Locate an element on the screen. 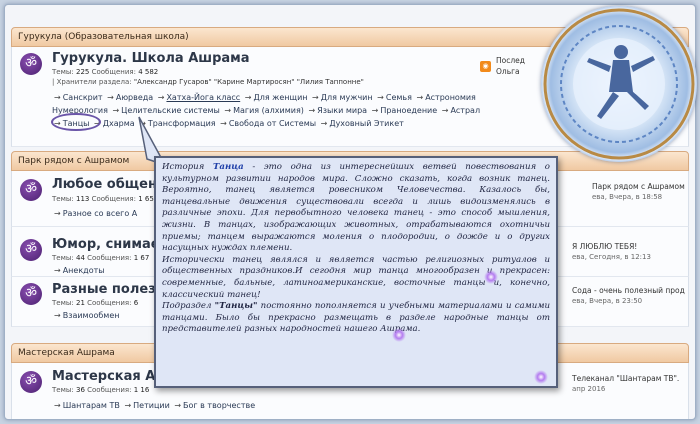 This screenshot has height=424, width=700. subforum-link: Бог в творчестве is located at coordinates (219, 405).